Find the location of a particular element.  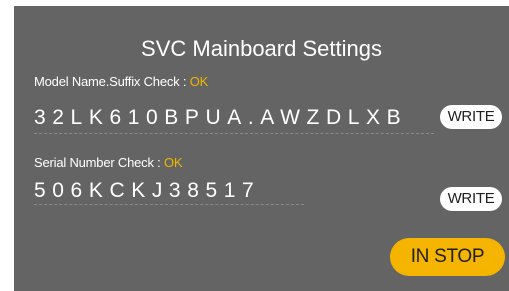

serial-number-status: OK is located at coordinates (173, 162).